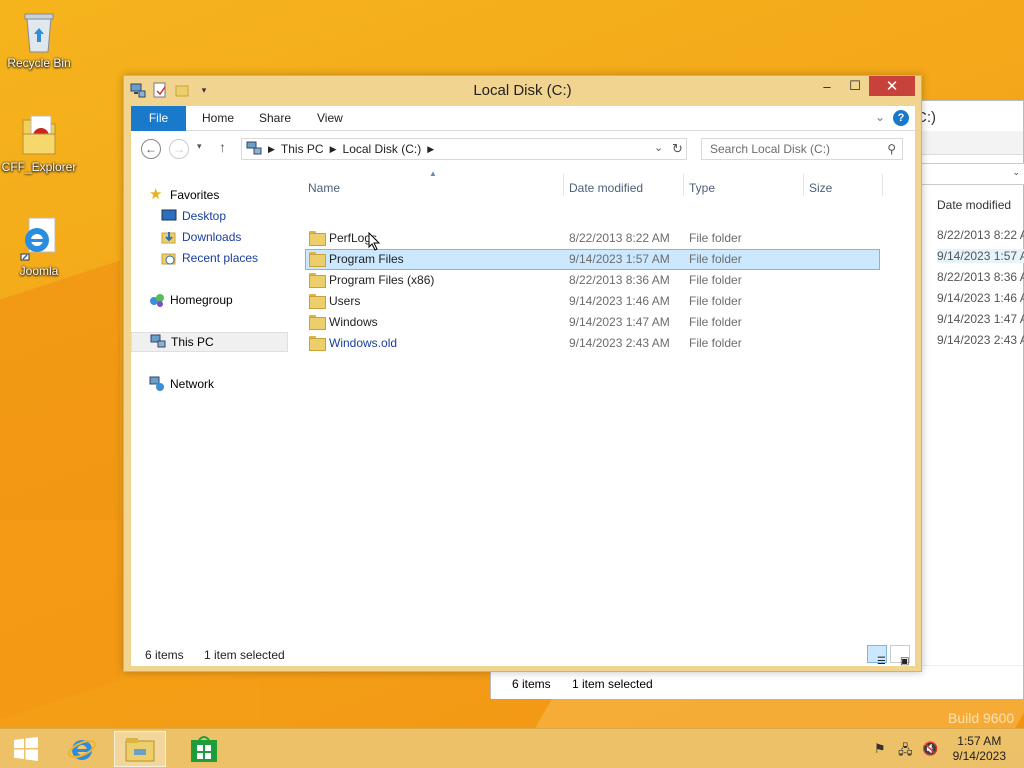  Describe the element at coordinates (204, 749) in the screenshot. I see `taskbar-store` at that location.